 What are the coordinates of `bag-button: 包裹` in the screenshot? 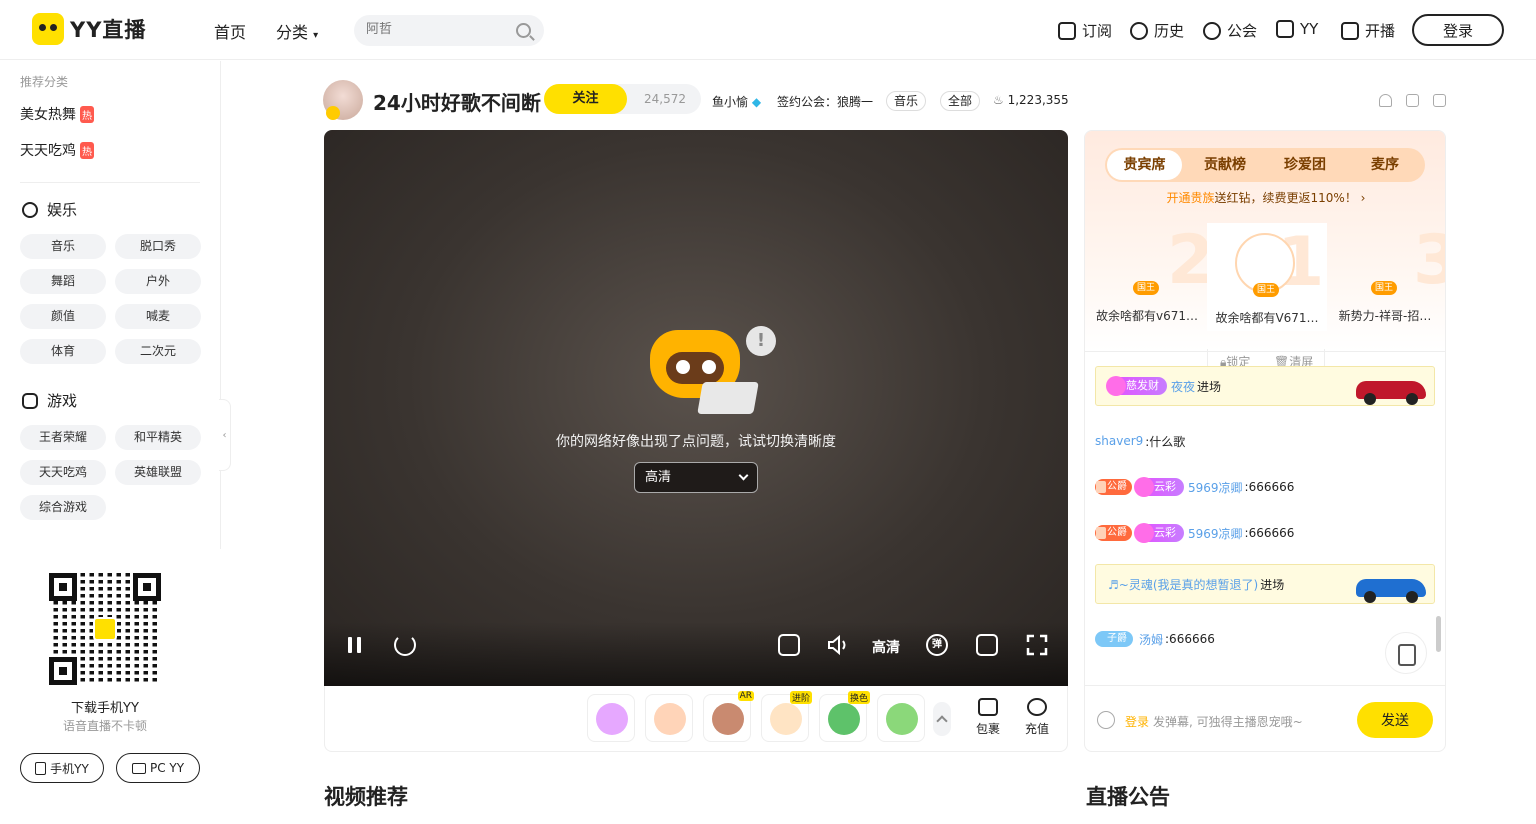 It's located at (988, 717).